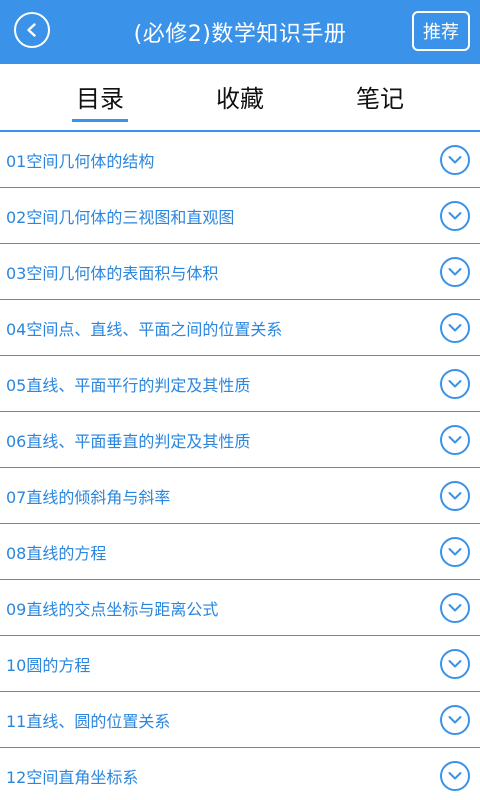  What do you see at coordinates (48, 665) in the screenshot?
I see `chapter-title: 10圆的方程` at bounding box center [48, 665].